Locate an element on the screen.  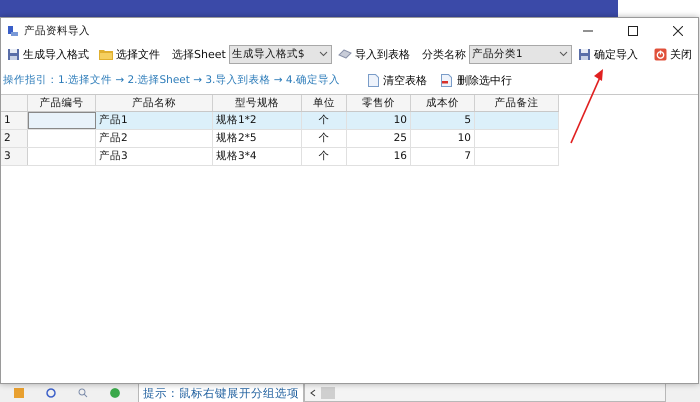
table-row: 3 产品3 规格3*4 个 16 7 is located at coordinates (280, 157).